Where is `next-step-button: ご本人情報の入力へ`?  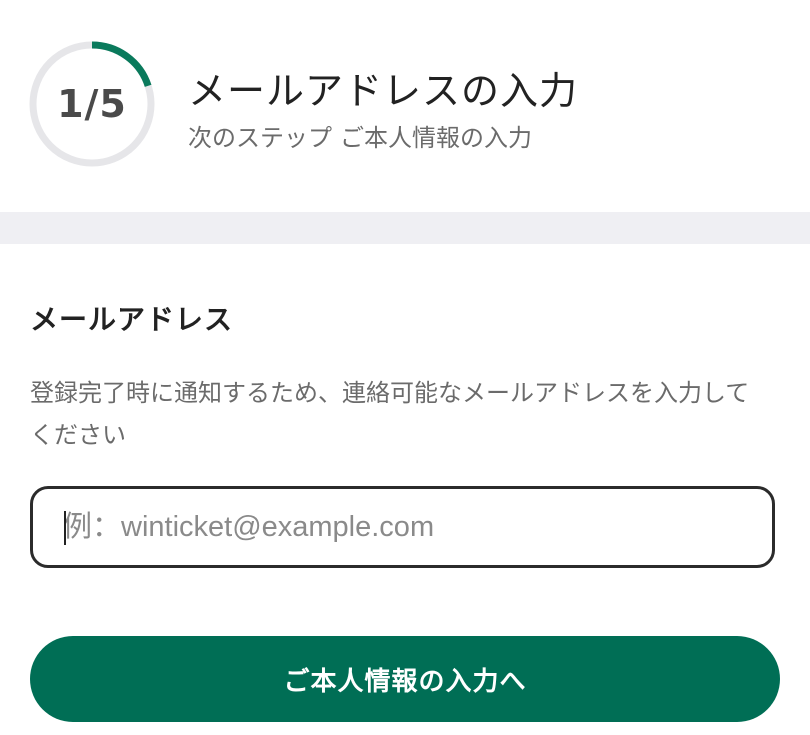
next-step-button: ご本人情報の入力へ is located at coordinates (405, 679).